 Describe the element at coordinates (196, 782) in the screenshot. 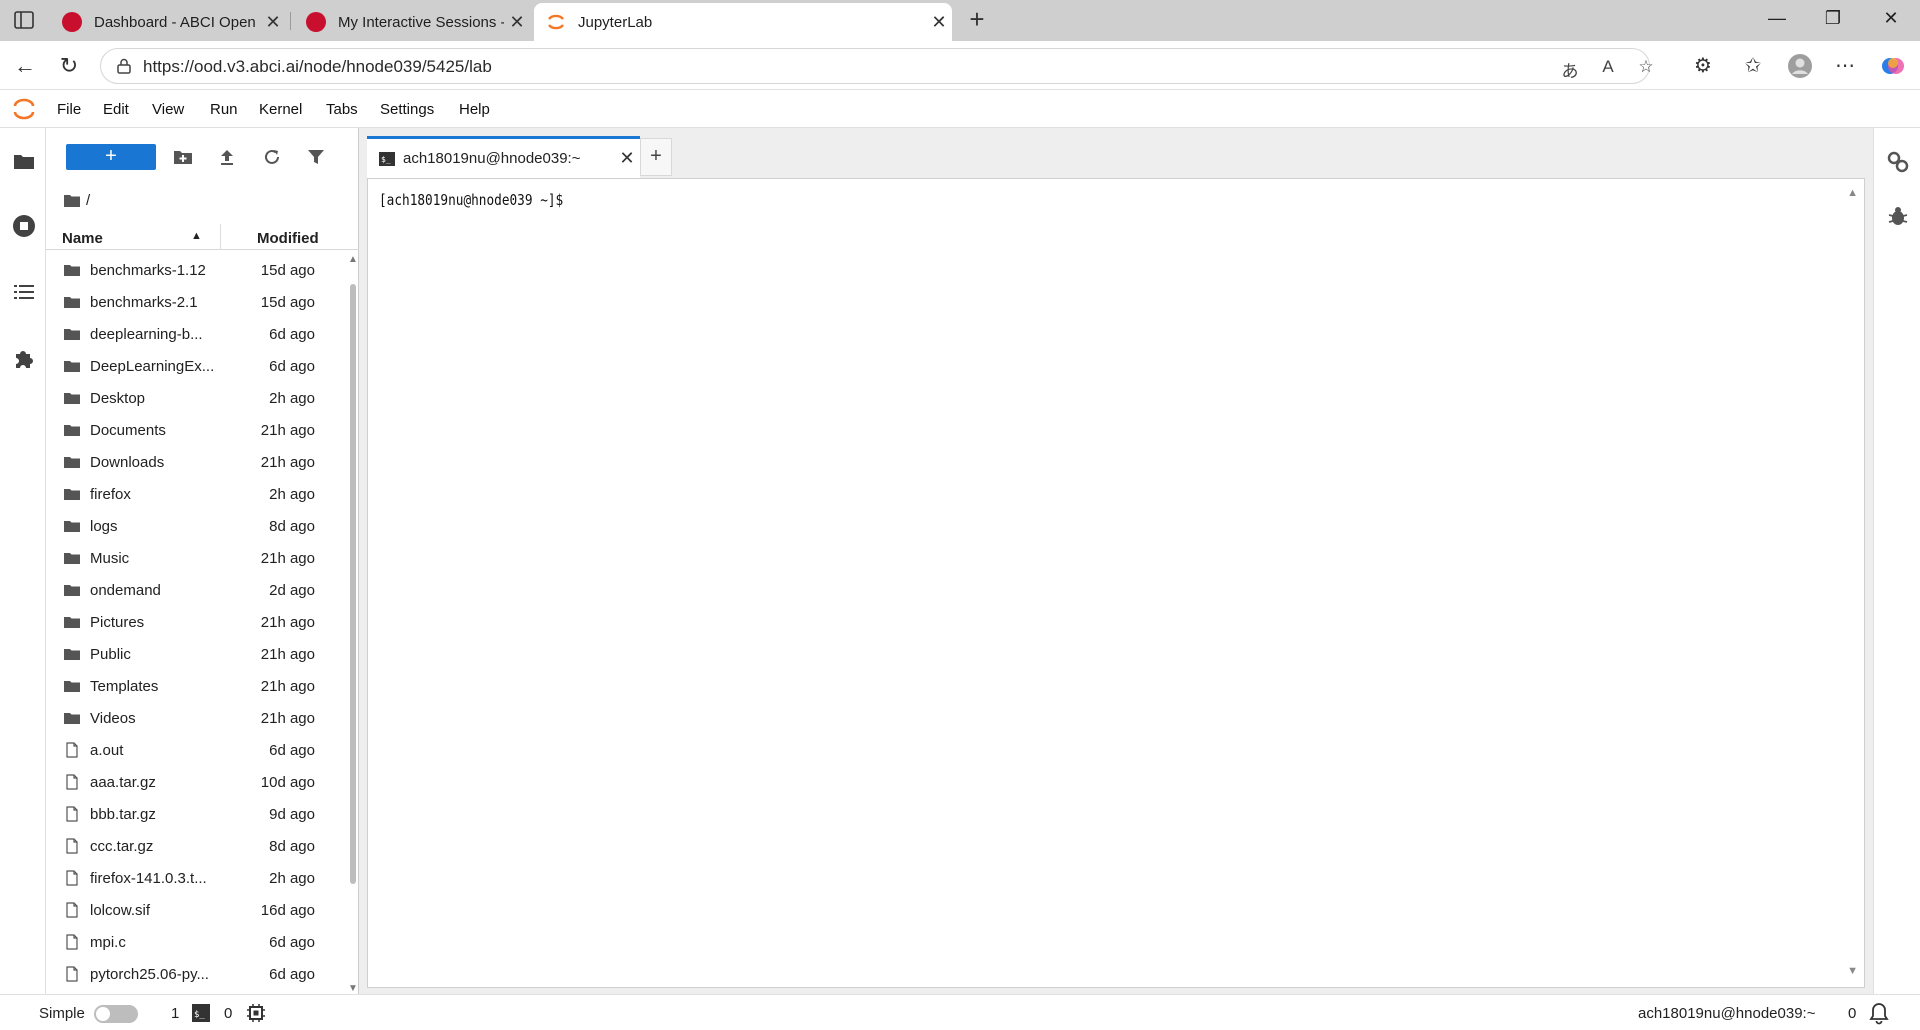

I see `file-list-item: aaa.tar.gz 10d ago` at that location.